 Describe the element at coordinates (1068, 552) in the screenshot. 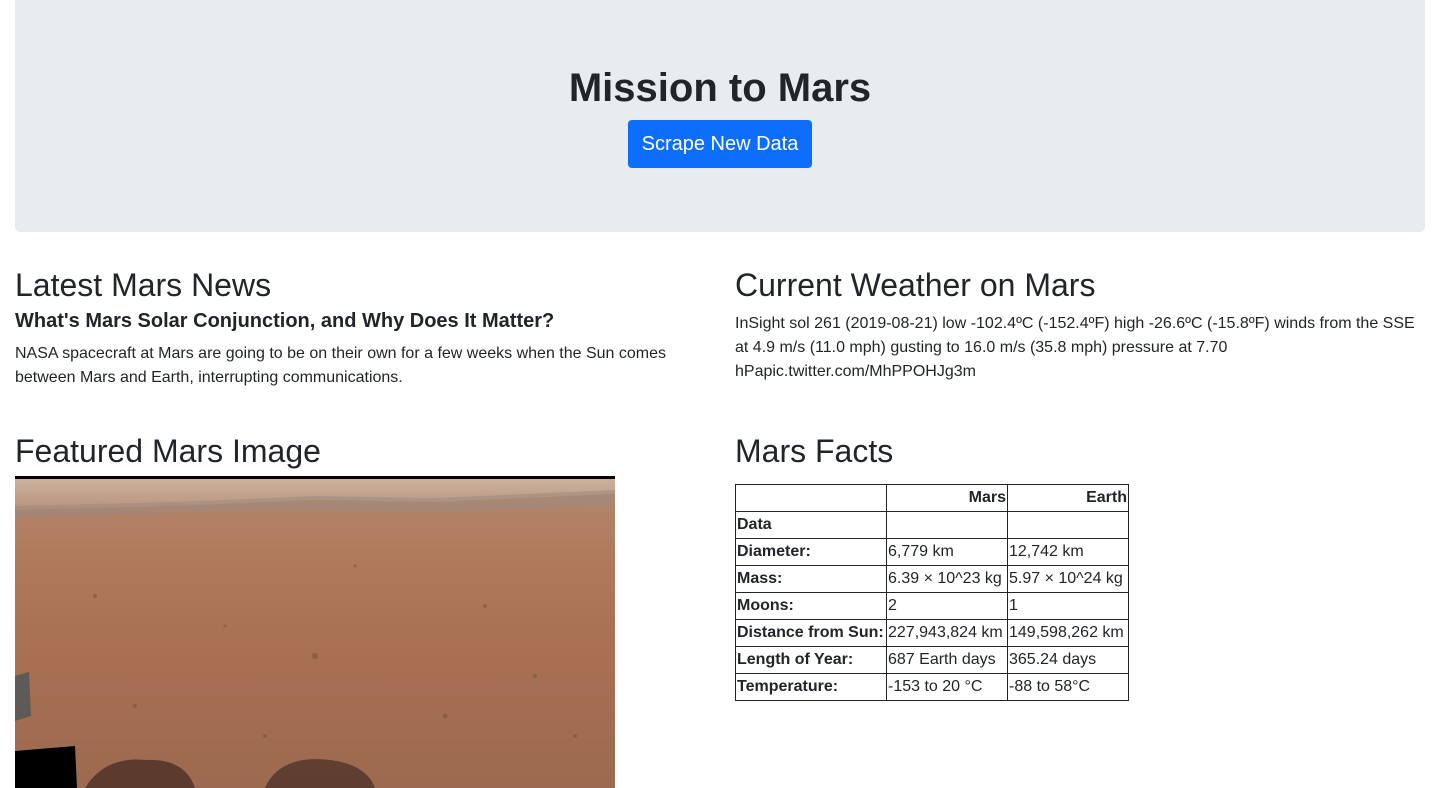

I see `table-cell-earth: 12,742 km` at that location.